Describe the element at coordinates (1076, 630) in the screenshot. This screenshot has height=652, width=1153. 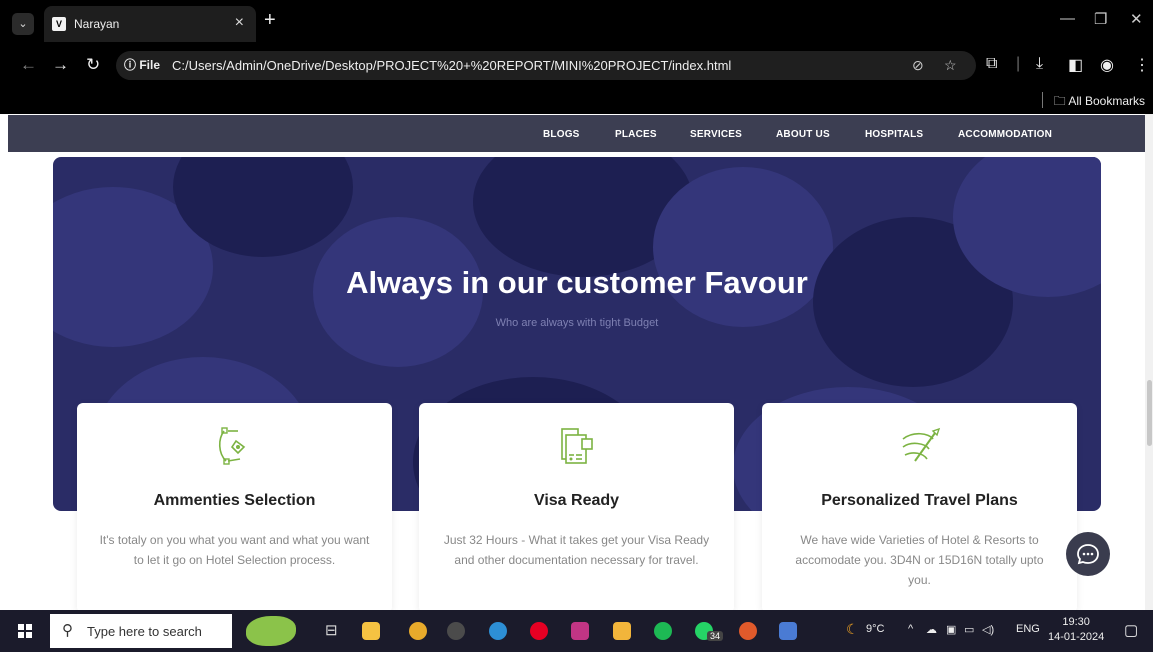
I see `system-clock: 19:30 14-01-2024` at that location.